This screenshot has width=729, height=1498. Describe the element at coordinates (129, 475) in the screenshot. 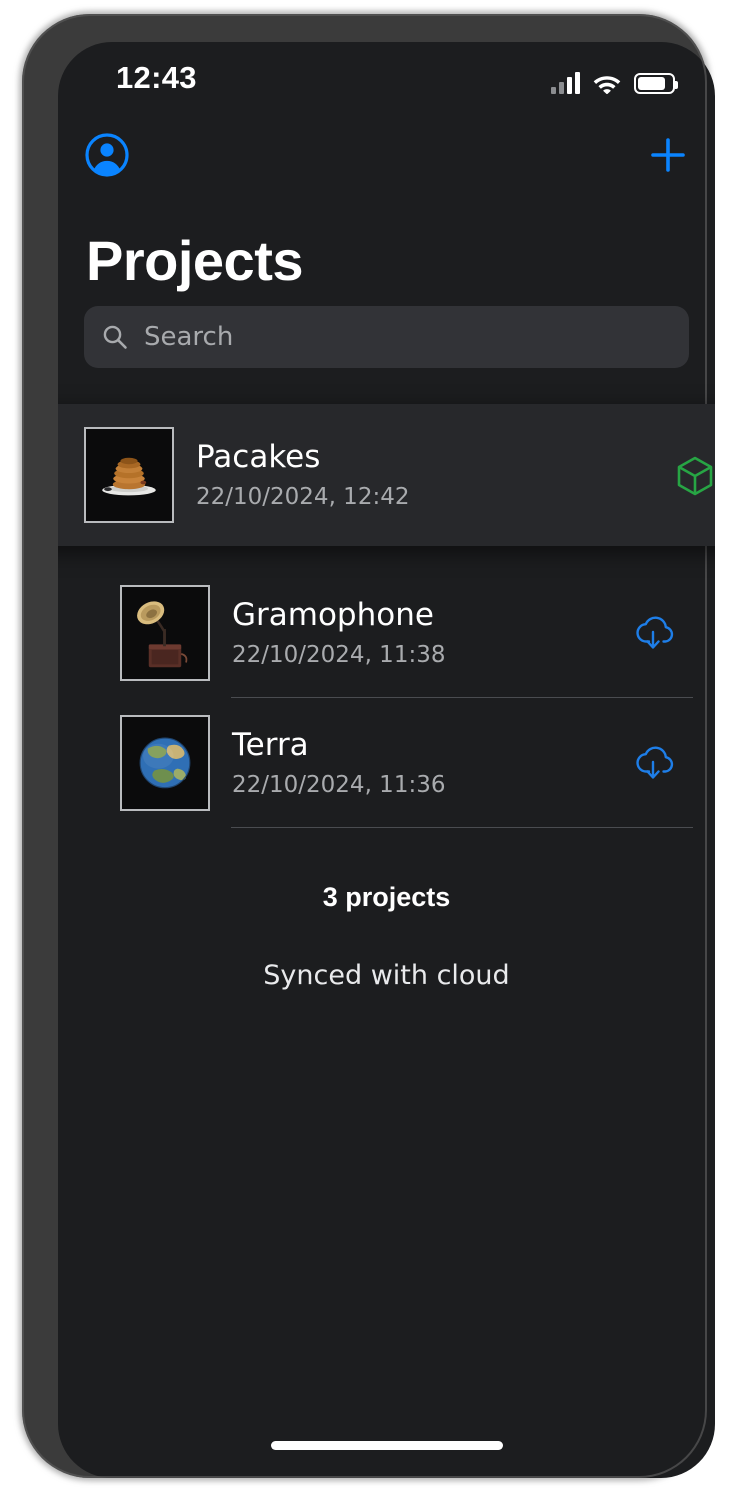

I see `pancakes-on-plate-thumbnail` at that location.